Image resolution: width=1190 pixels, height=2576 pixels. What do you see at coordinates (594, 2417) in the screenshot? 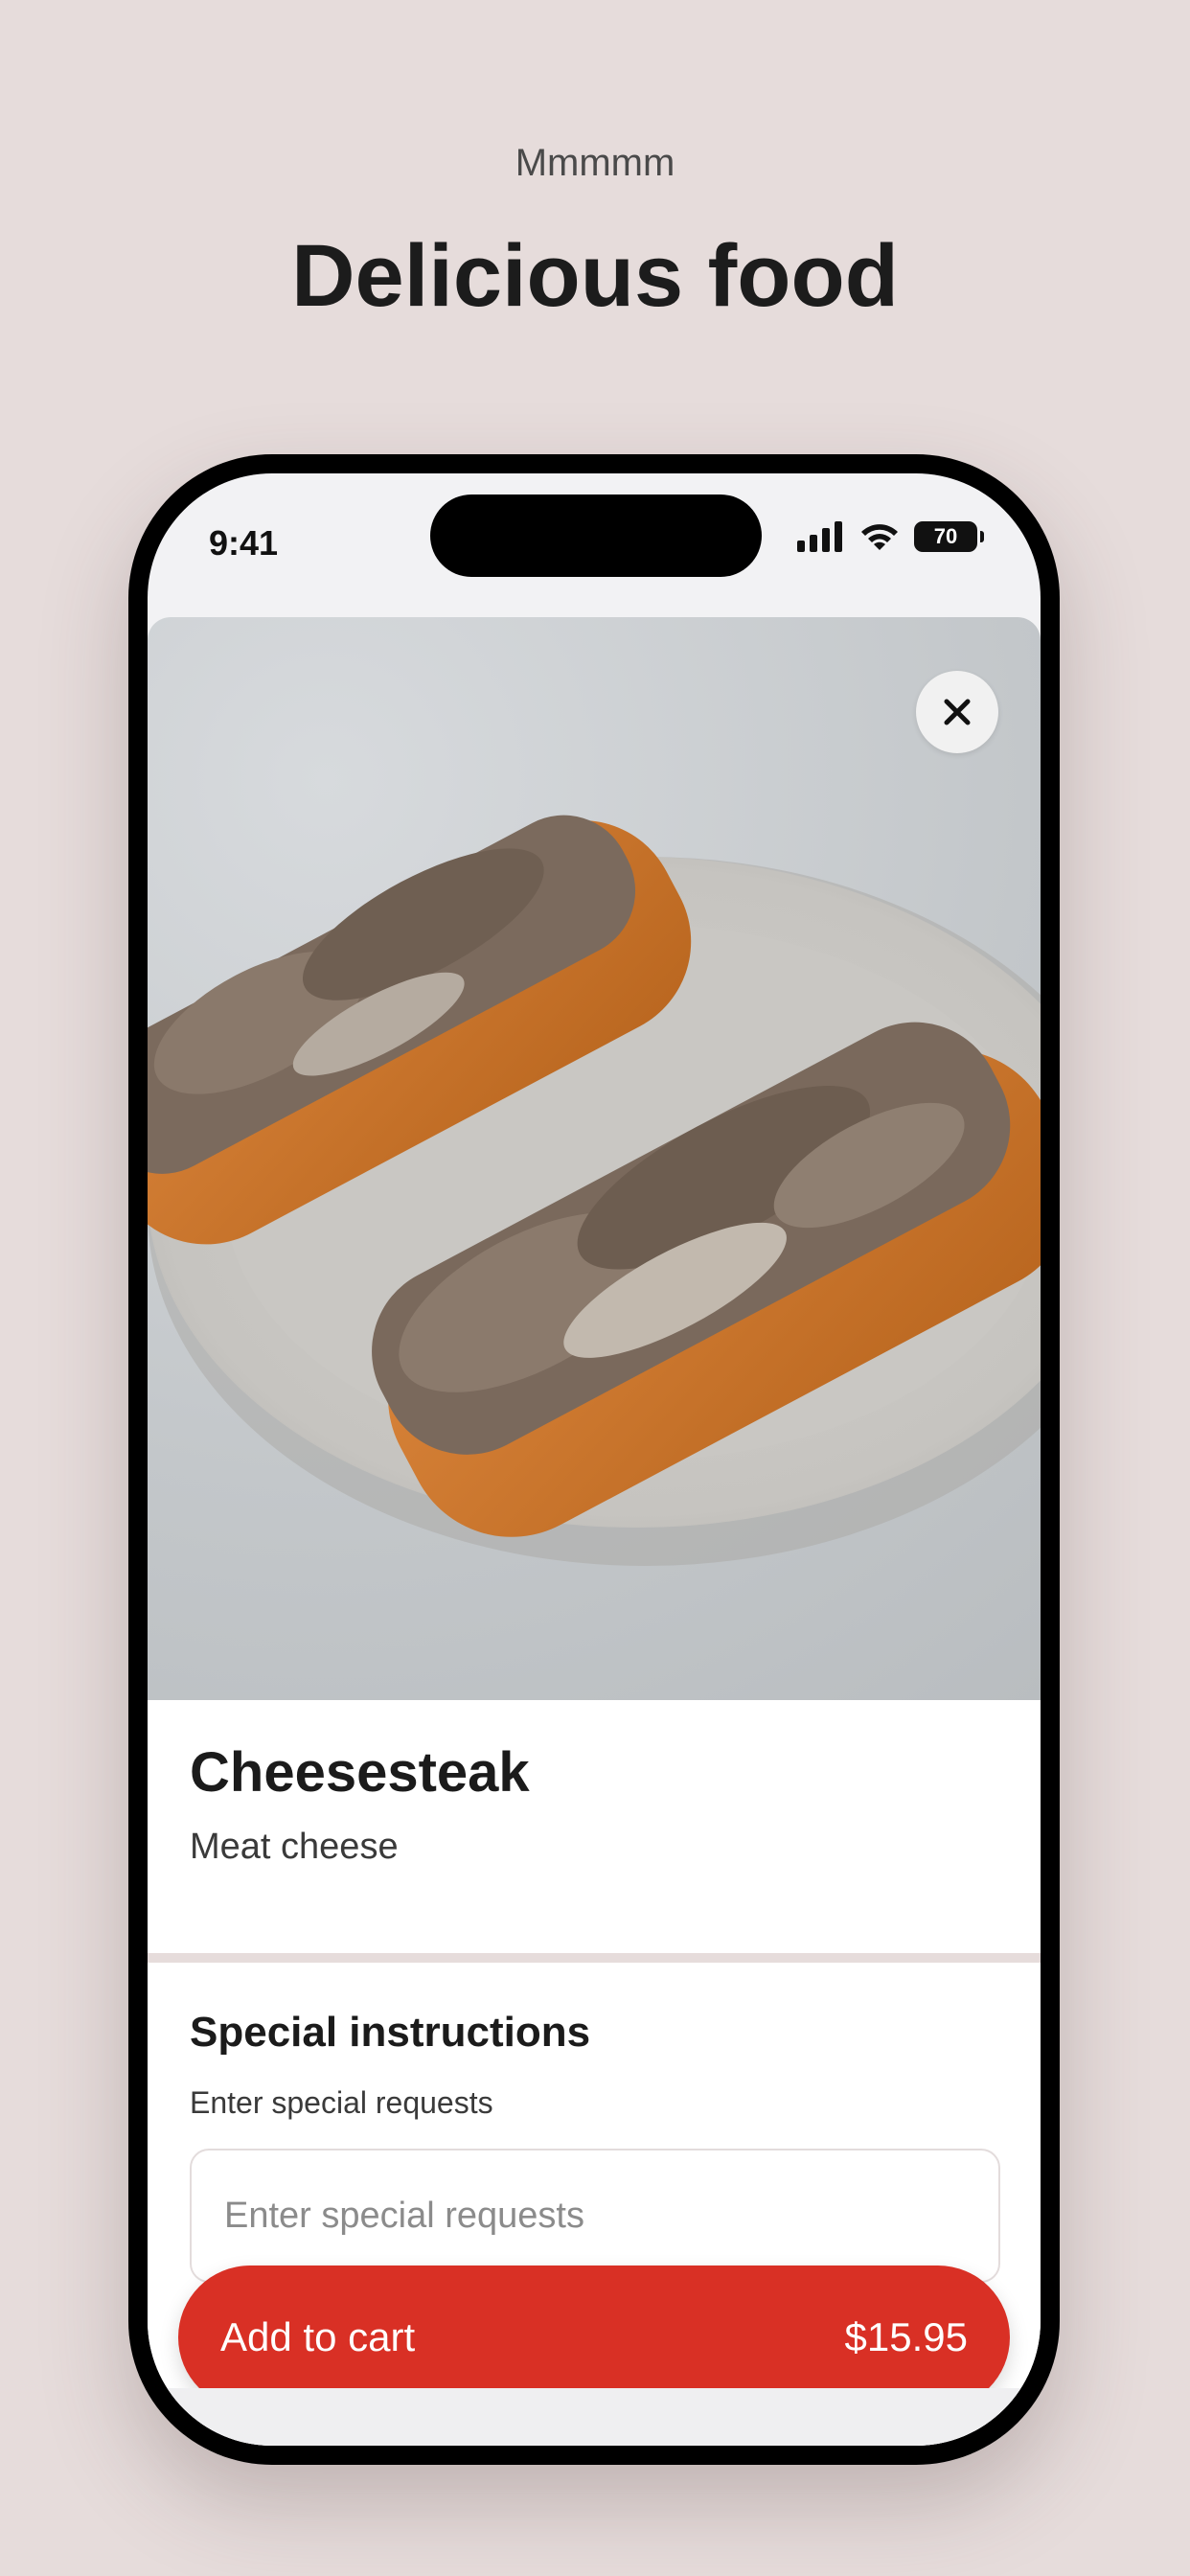
I see `bottom-safe-area` at bounding box center [594, 2417].